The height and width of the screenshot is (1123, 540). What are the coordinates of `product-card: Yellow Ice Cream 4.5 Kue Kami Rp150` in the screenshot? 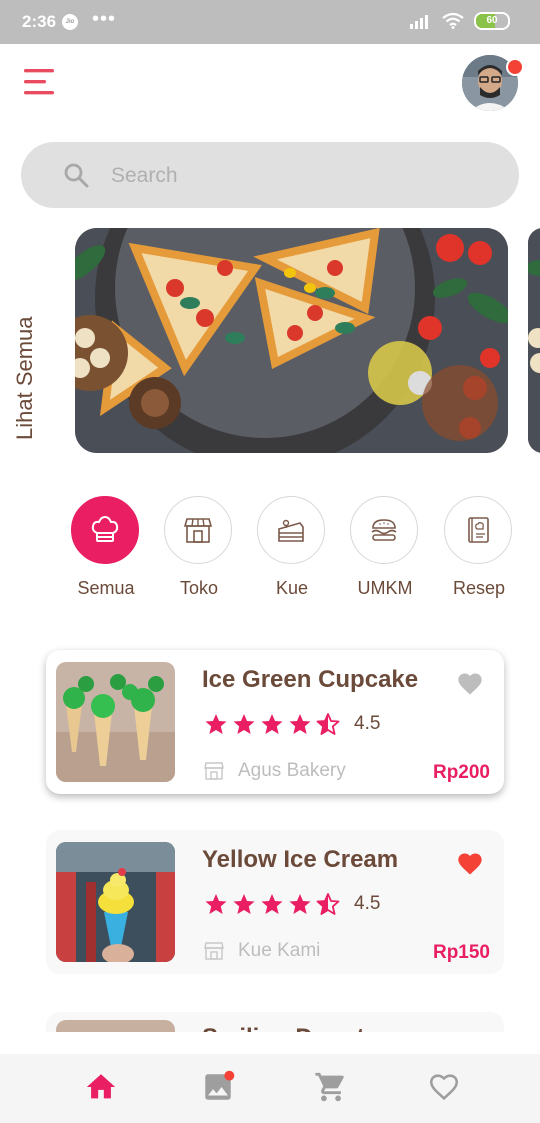 It's located at (275, 902).